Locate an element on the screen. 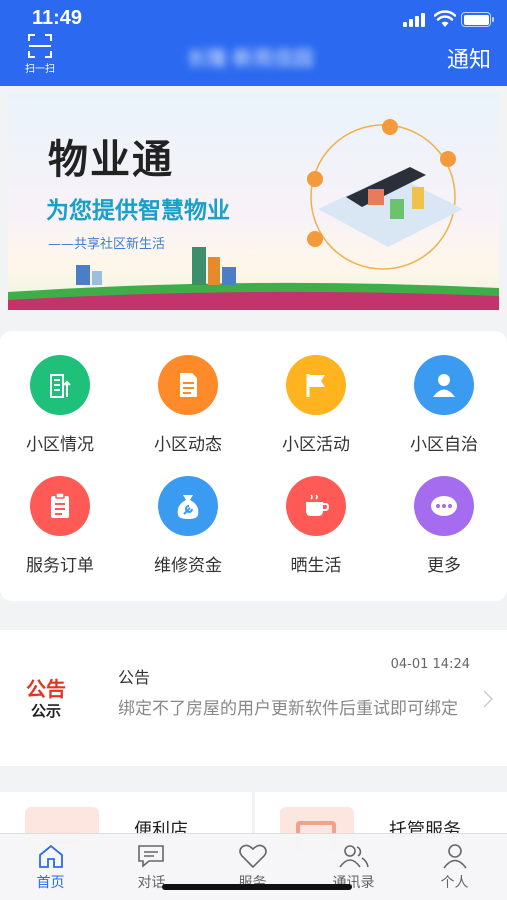  grid-item-share-life: 晒生活 is located at coordinates (316, 526).